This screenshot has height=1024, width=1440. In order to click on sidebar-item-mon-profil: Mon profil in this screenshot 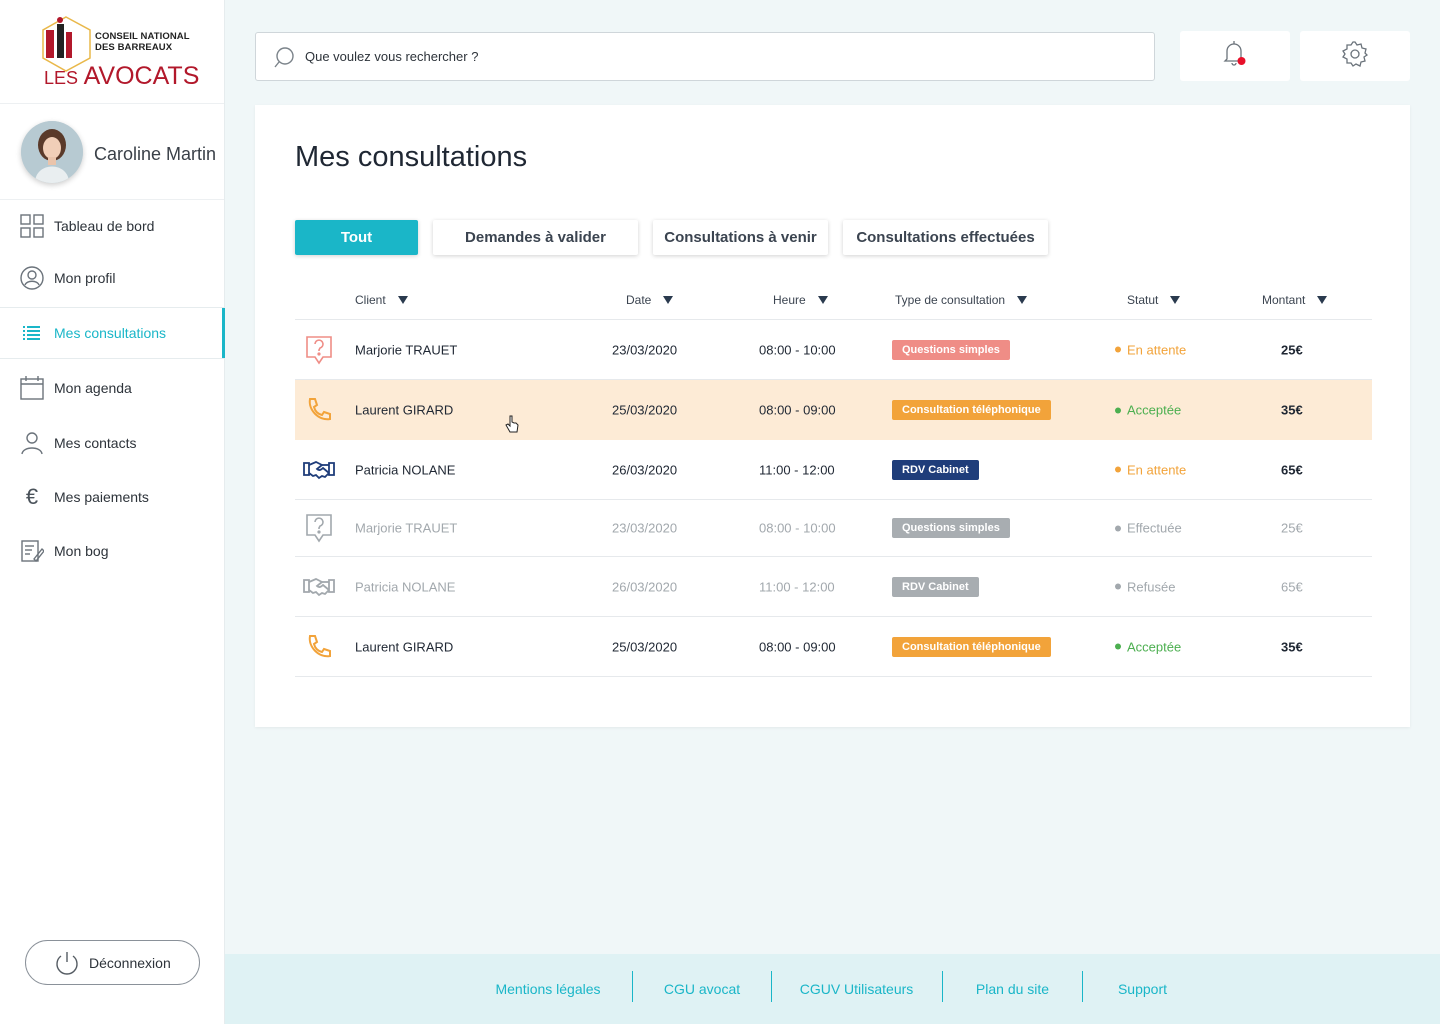, I will do `click(112, 278)`.